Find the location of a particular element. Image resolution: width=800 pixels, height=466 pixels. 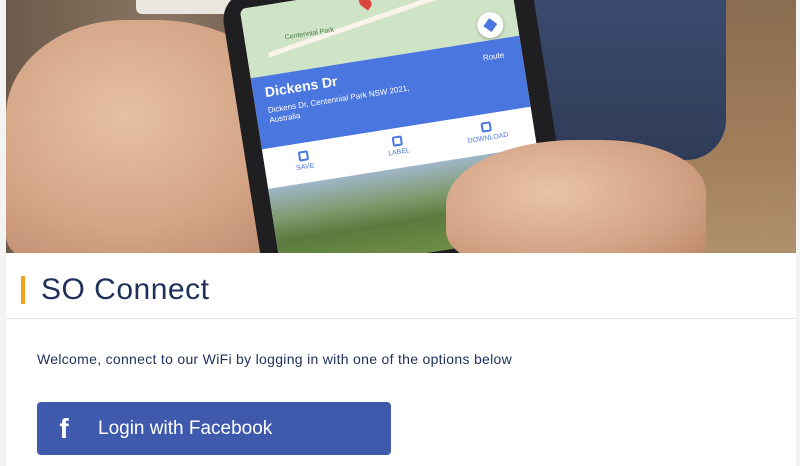

page-title: SO Connect is located at coordinates (125, 289).